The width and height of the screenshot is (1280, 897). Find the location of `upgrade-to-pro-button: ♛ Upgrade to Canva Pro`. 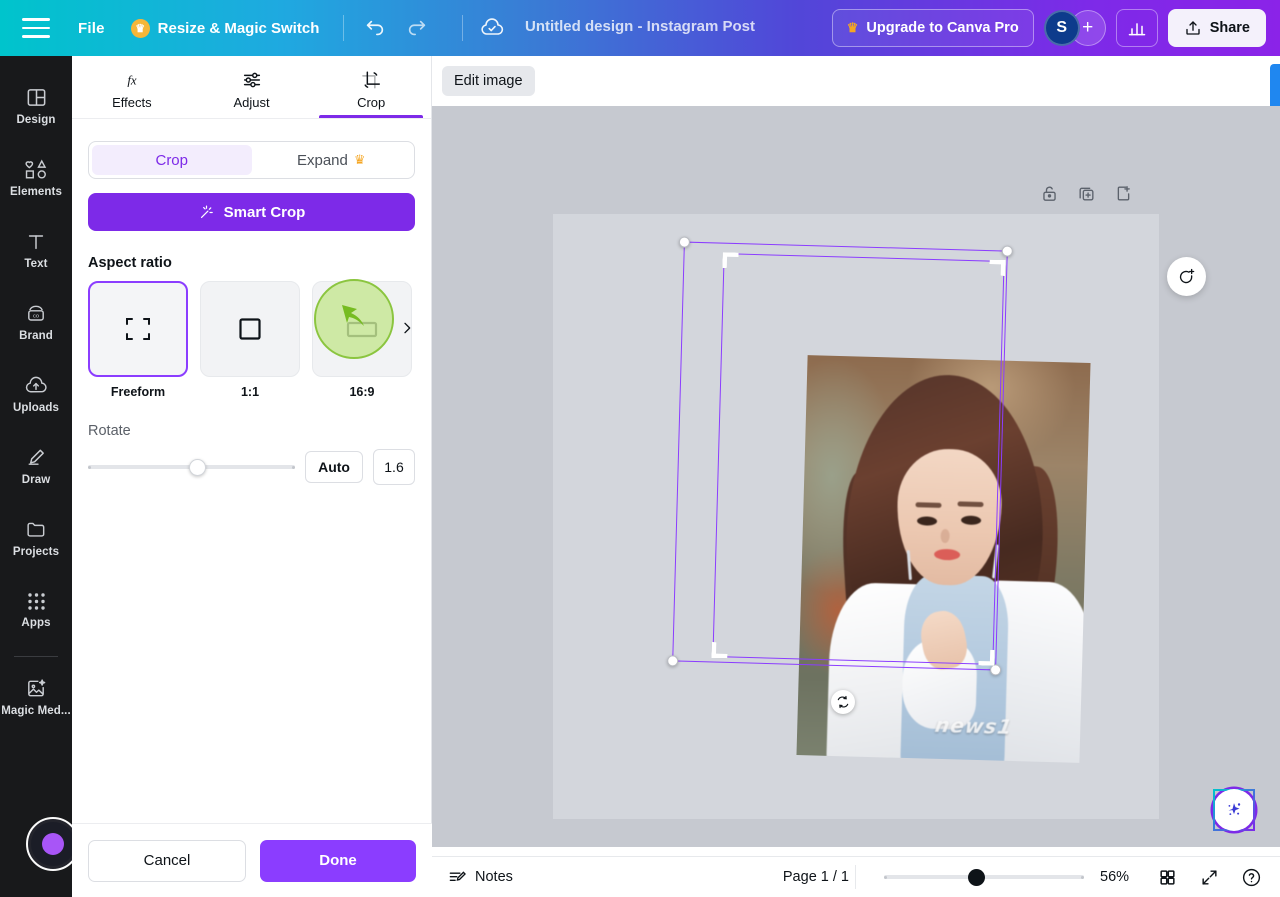

upgrade-to-pro-button: ♛ Upgrade to Canva Pro is located at coordinates (932, 28).